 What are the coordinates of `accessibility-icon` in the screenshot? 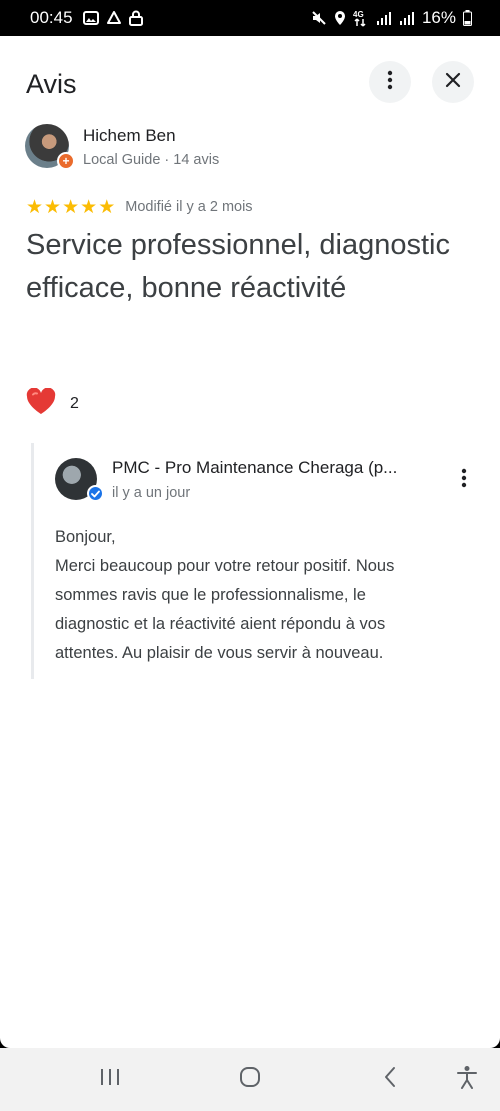 It's located at (467, 1079).